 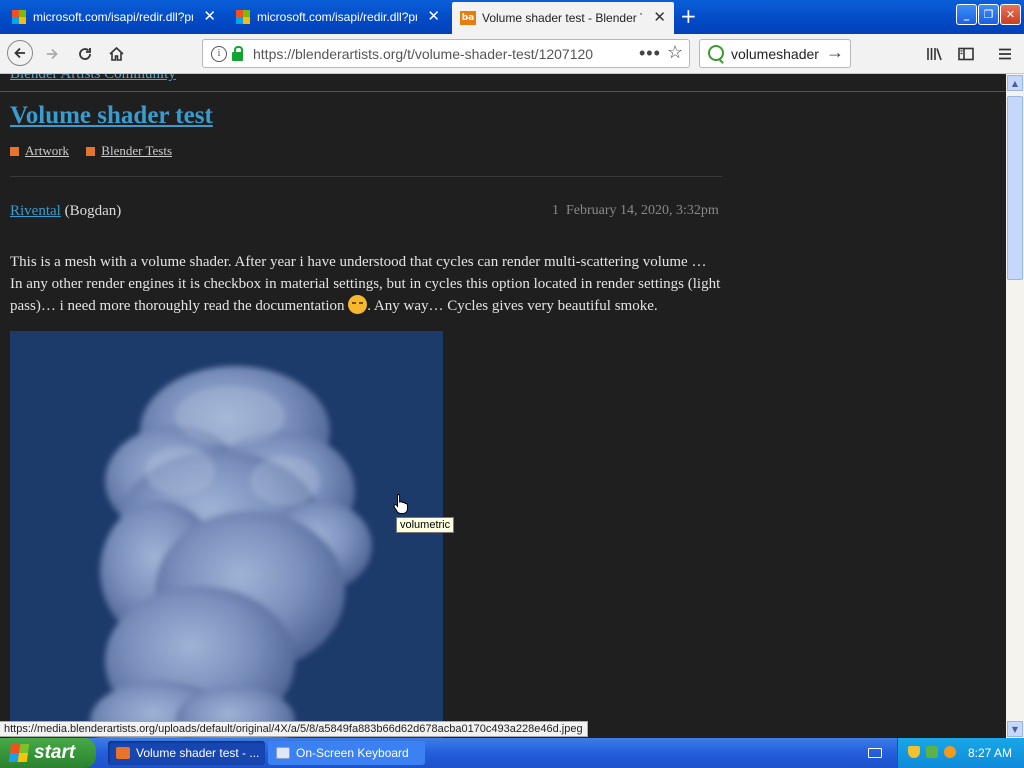 I want to click on menu-button, so click(x=1005, y=54).